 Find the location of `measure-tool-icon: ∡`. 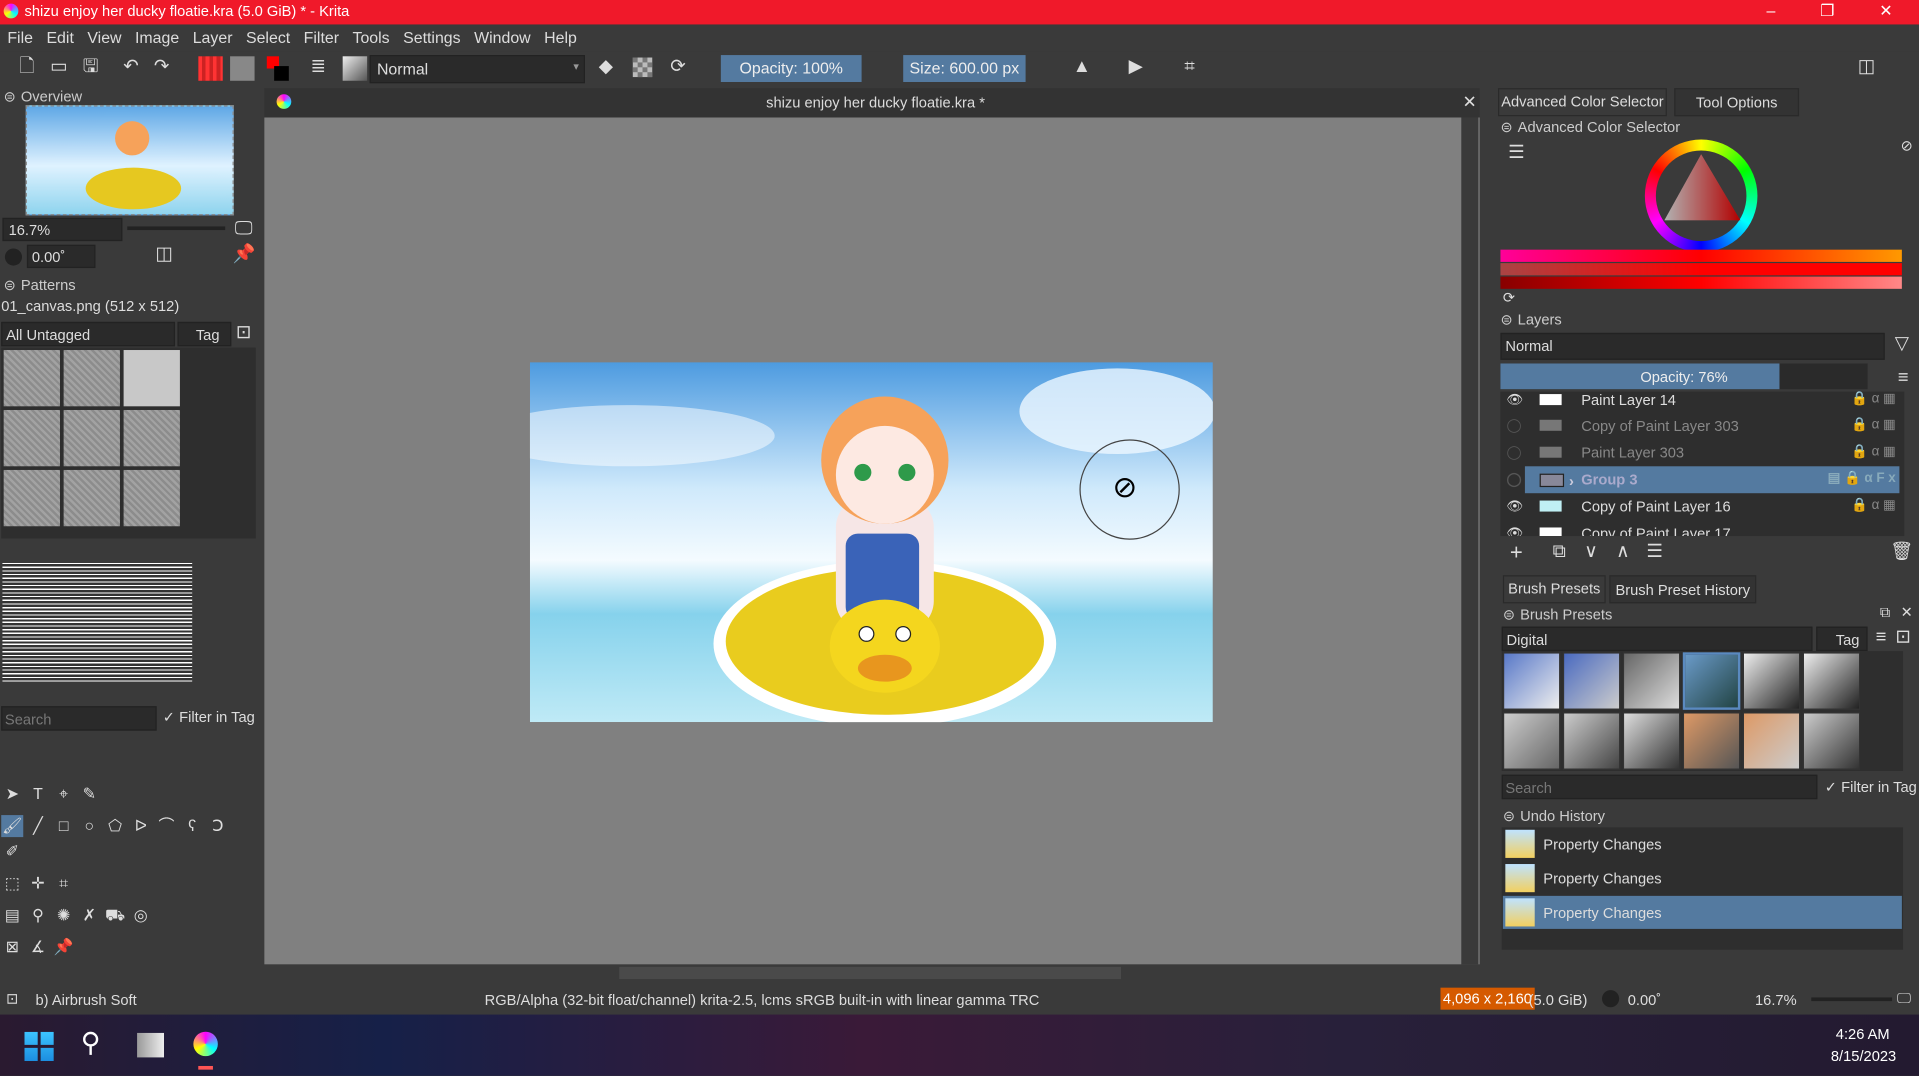

measure-tool-icon: ∡ is located at coordinates (38, 947).